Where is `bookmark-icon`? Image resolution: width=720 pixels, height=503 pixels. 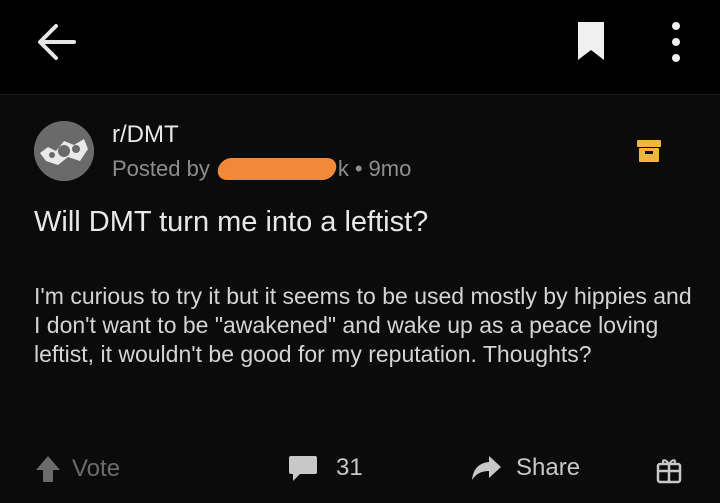
bookmark-icon is located at coordinates (591, 41).